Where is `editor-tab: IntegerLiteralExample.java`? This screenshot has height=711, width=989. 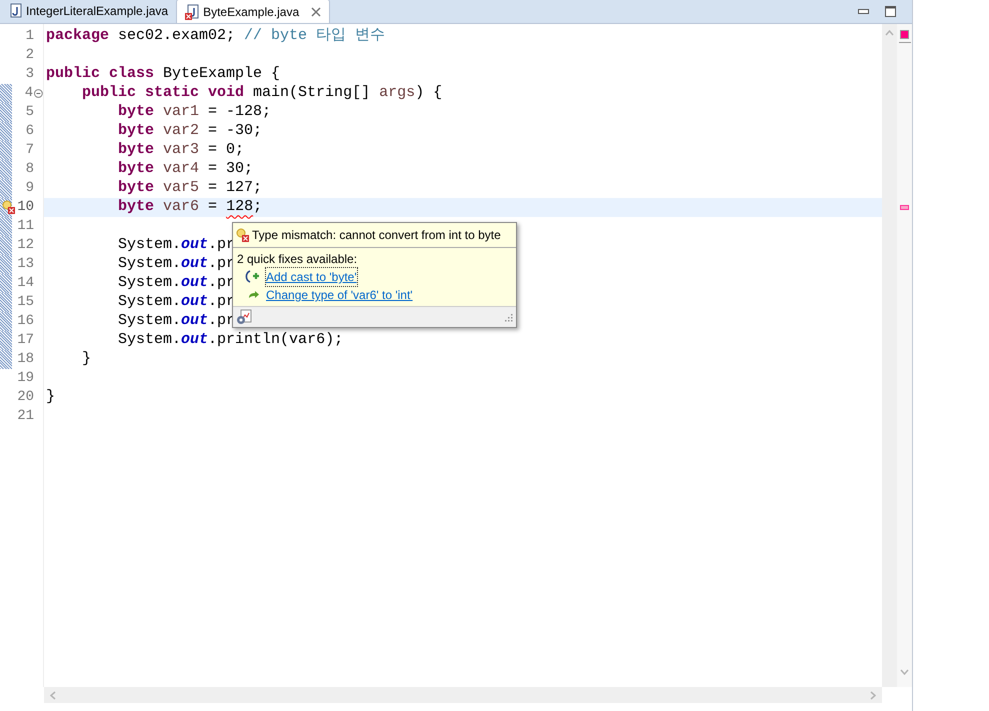 editor-tab: IntegerLiteralExample.java is located at coordinates (88, 11).